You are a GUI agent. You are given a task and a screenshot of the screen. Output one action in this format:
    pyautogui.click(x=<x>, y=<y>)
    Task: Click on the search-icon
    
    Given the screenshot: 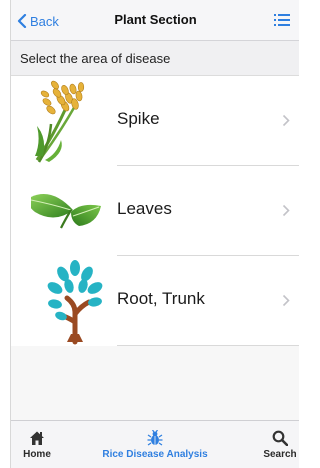 What is the action you would take?
    pyautogui.click(x=280, y=438)
    